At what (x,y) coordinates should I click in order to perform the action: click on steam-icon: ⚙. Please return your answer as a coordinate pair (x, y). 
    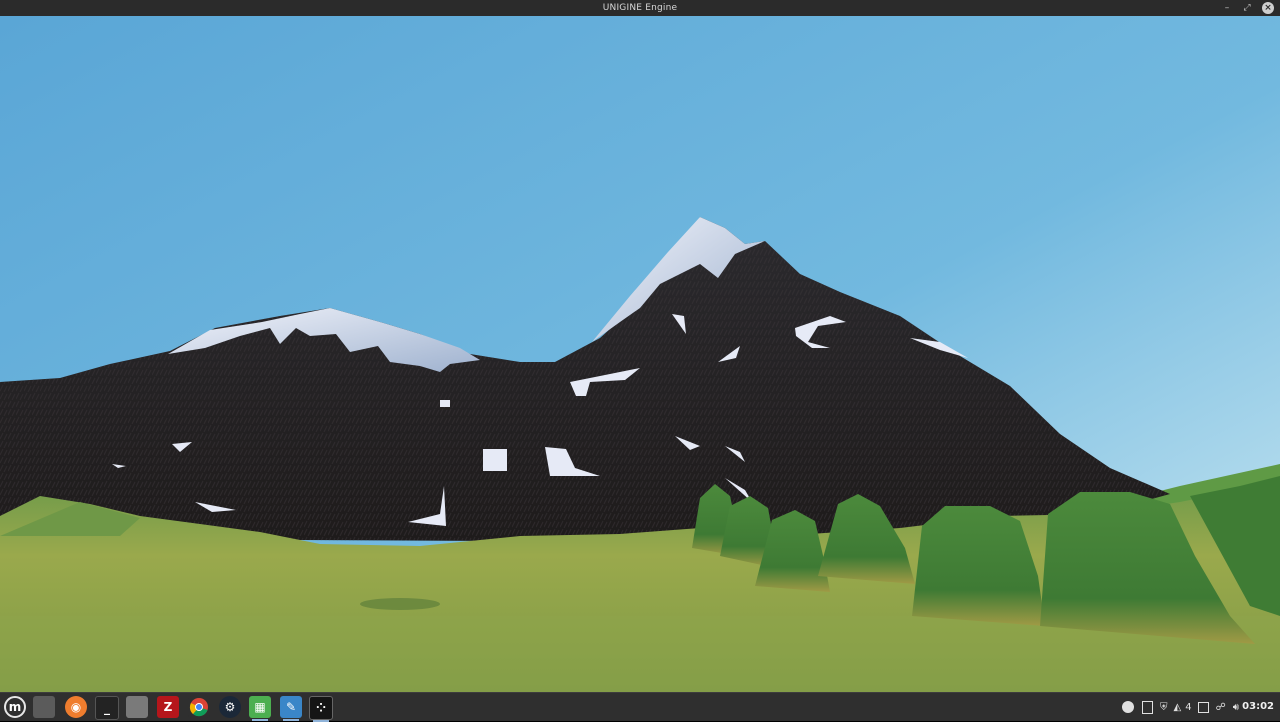
    Looking at the image, I should click on (230, 707).